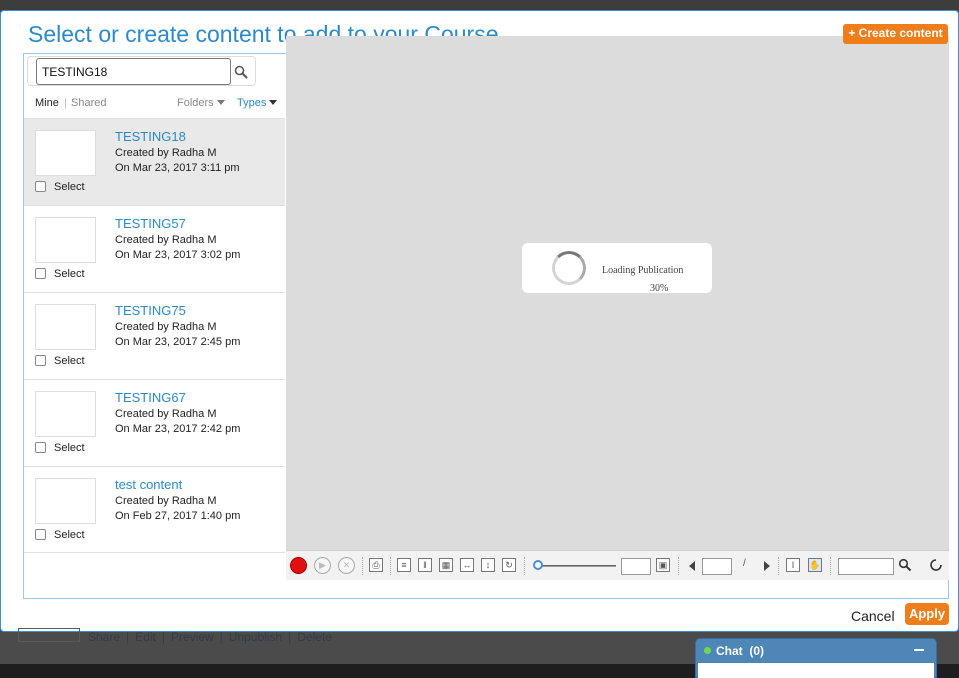  What do you see at coordinates (314, 637) in the screenshot?
I see `delete-link: Delete` at bounding box center [314, 637].